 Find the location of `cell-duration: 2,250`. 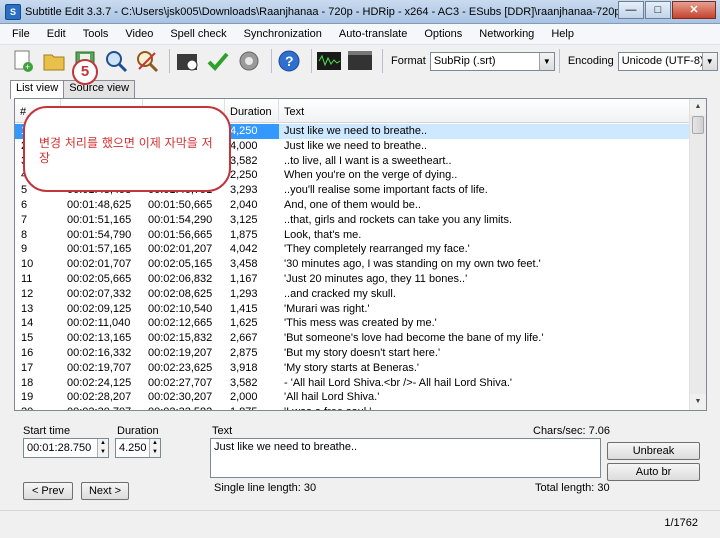

cell-duration: 2,250 is located at coordinates (244, 175).